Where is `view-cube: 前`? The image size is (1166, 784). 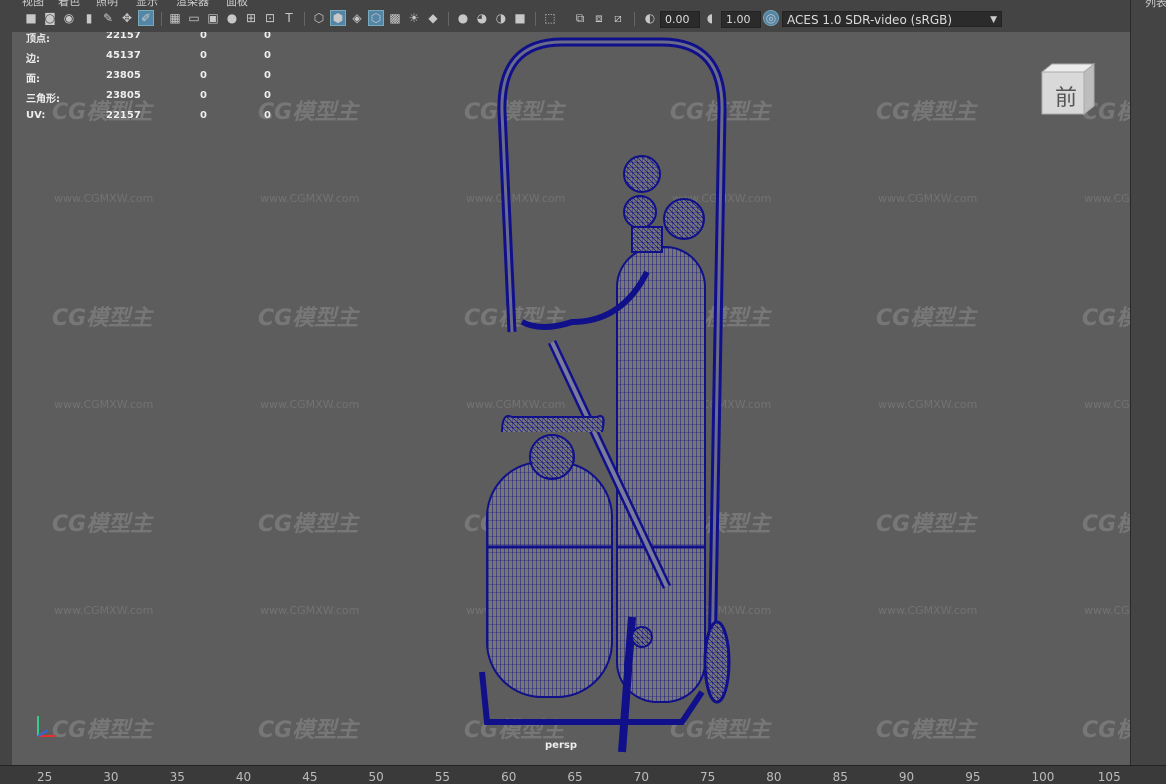 view-cube: 前 is located at coordinates (1068, 90).